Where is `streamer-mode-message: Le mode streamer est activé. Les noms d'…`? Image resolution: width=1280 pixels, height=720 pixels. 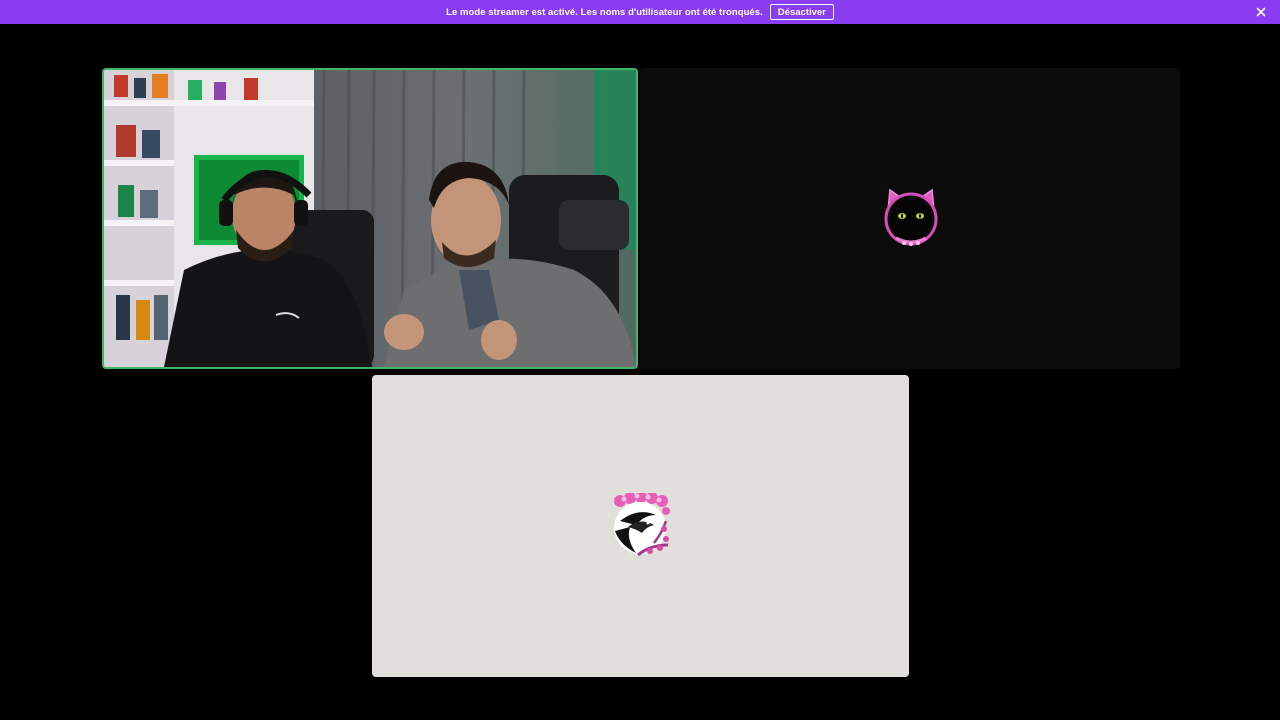
streamer-mode-message: Le mode streamer est activé. Les noms d'… is located at coordinates (604, 12).